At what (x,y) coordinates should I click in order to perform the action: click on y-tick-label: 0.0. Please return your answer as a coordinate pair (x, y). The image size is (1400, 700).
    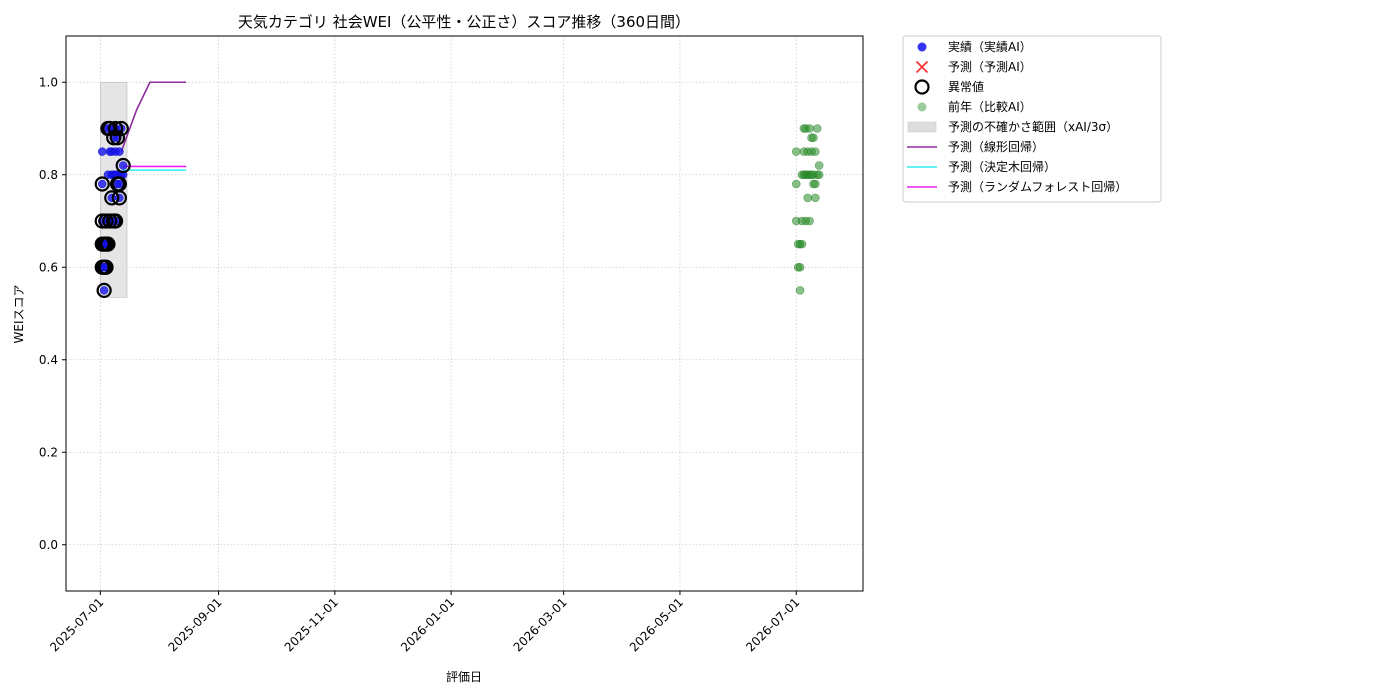
    Looking at the image, I should click on (48, 545).